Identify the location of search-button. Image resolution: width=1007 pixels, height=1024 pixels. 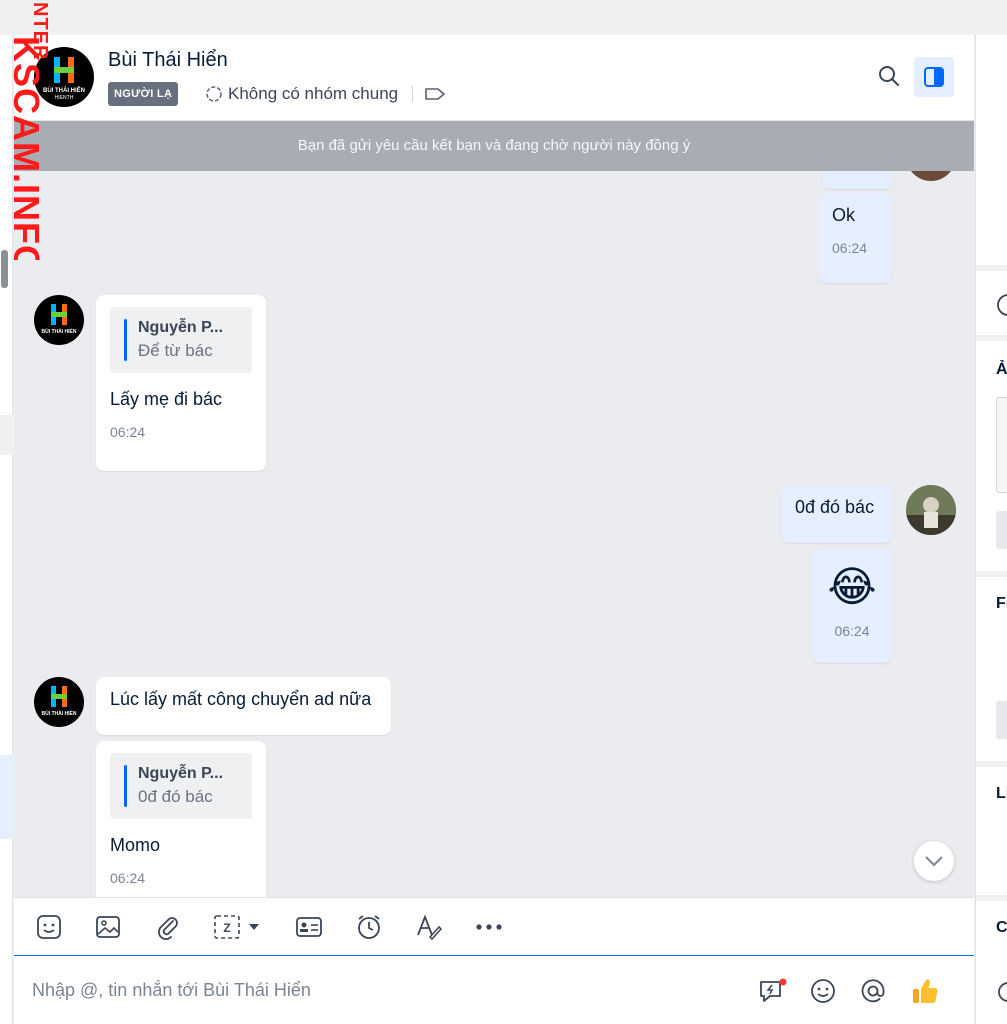
(889, 76).